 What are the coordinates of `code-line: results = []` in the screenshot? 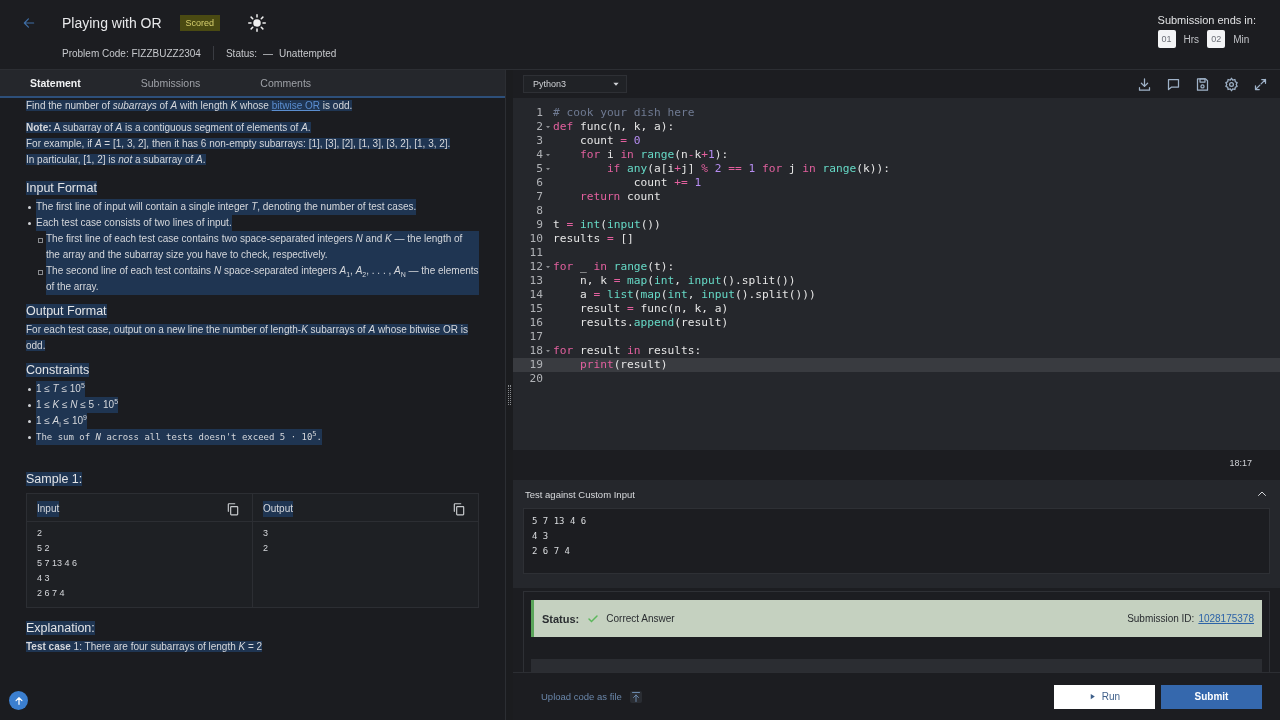 It's located at (593, 239).